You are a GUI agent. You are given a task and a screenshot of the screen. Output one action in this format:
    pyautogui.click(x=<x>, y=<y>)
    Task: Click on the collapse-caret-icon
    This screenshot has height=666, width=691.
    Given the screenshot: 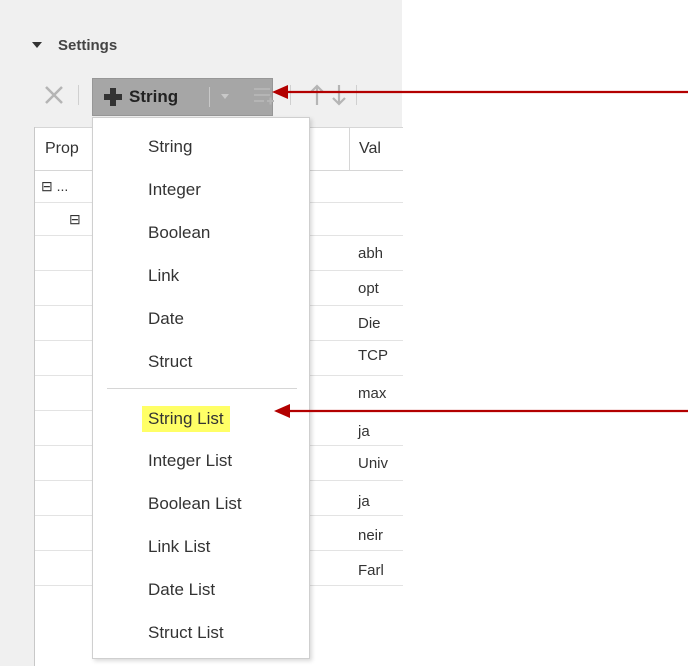 What is the action you would take?
    pyautogui.click(x=37, y=45)
    